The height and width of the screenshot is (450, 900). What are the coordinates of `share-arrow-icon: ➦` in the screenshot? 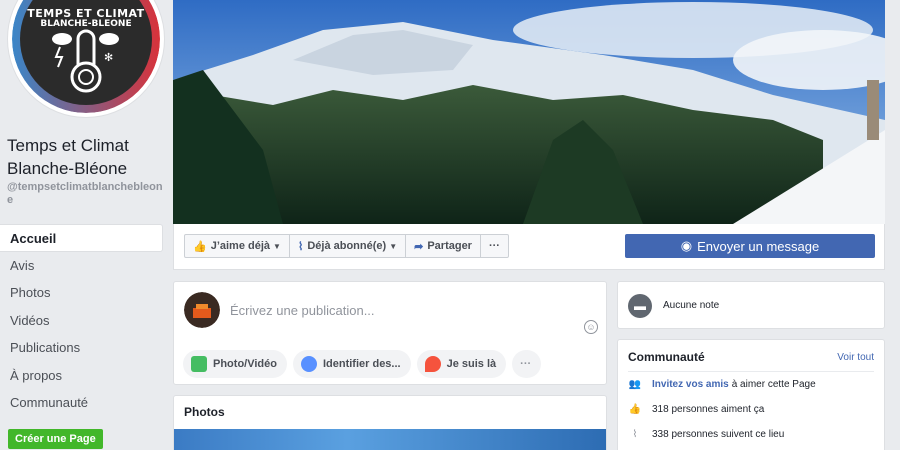 It's located at (419, 246).